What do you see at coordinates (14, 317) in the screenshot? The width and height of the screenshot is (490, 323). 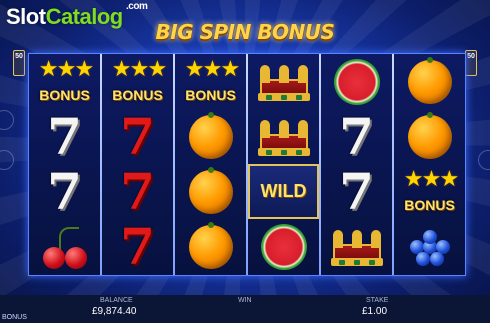 I see `corner-bonus-label: BONUS` at bounding box center [14, 317].